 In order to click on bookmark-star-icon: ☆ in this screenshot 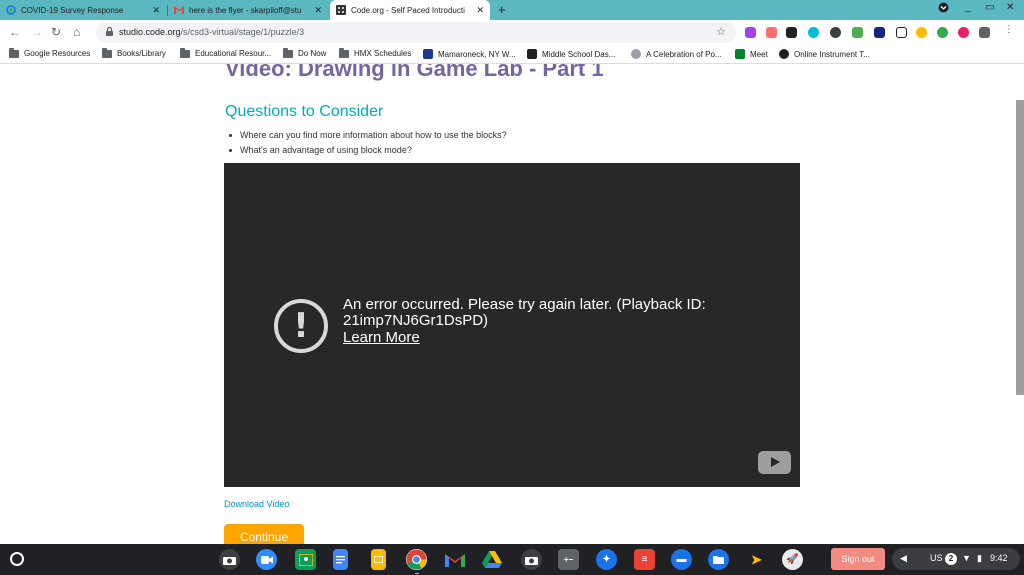, I will do `click(721, 31)`.